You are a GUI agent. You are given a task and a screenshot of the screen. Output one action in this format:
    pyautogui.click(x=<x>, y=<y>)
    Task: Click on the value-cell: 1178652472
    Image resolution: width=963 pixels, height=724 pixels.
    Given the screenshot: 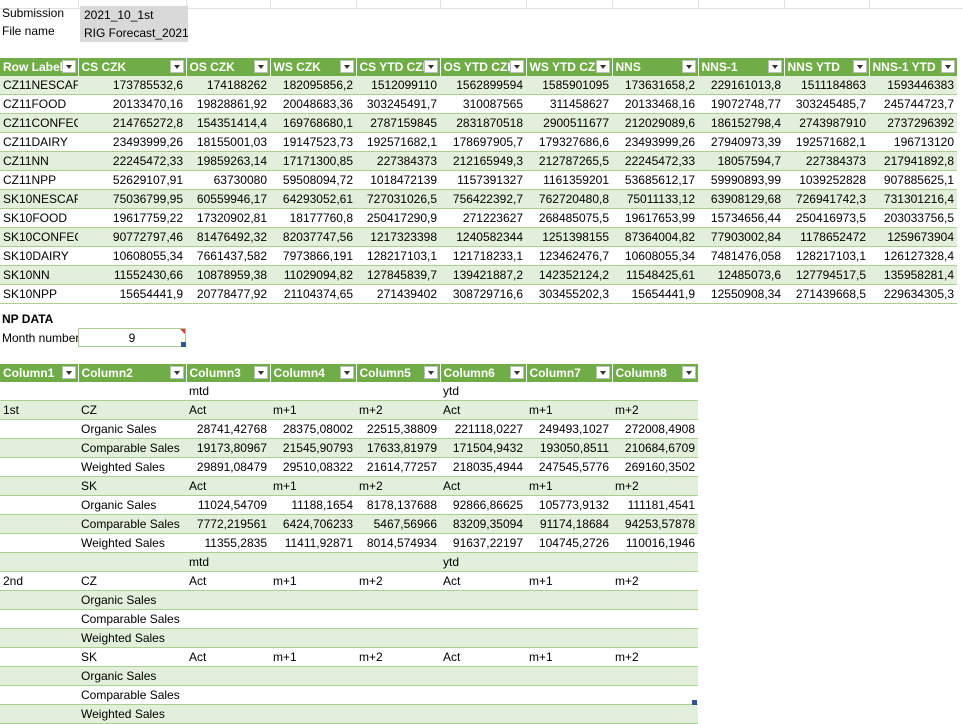 What is the action you would take?
    pyautogui.click(x=826, y=237)
    